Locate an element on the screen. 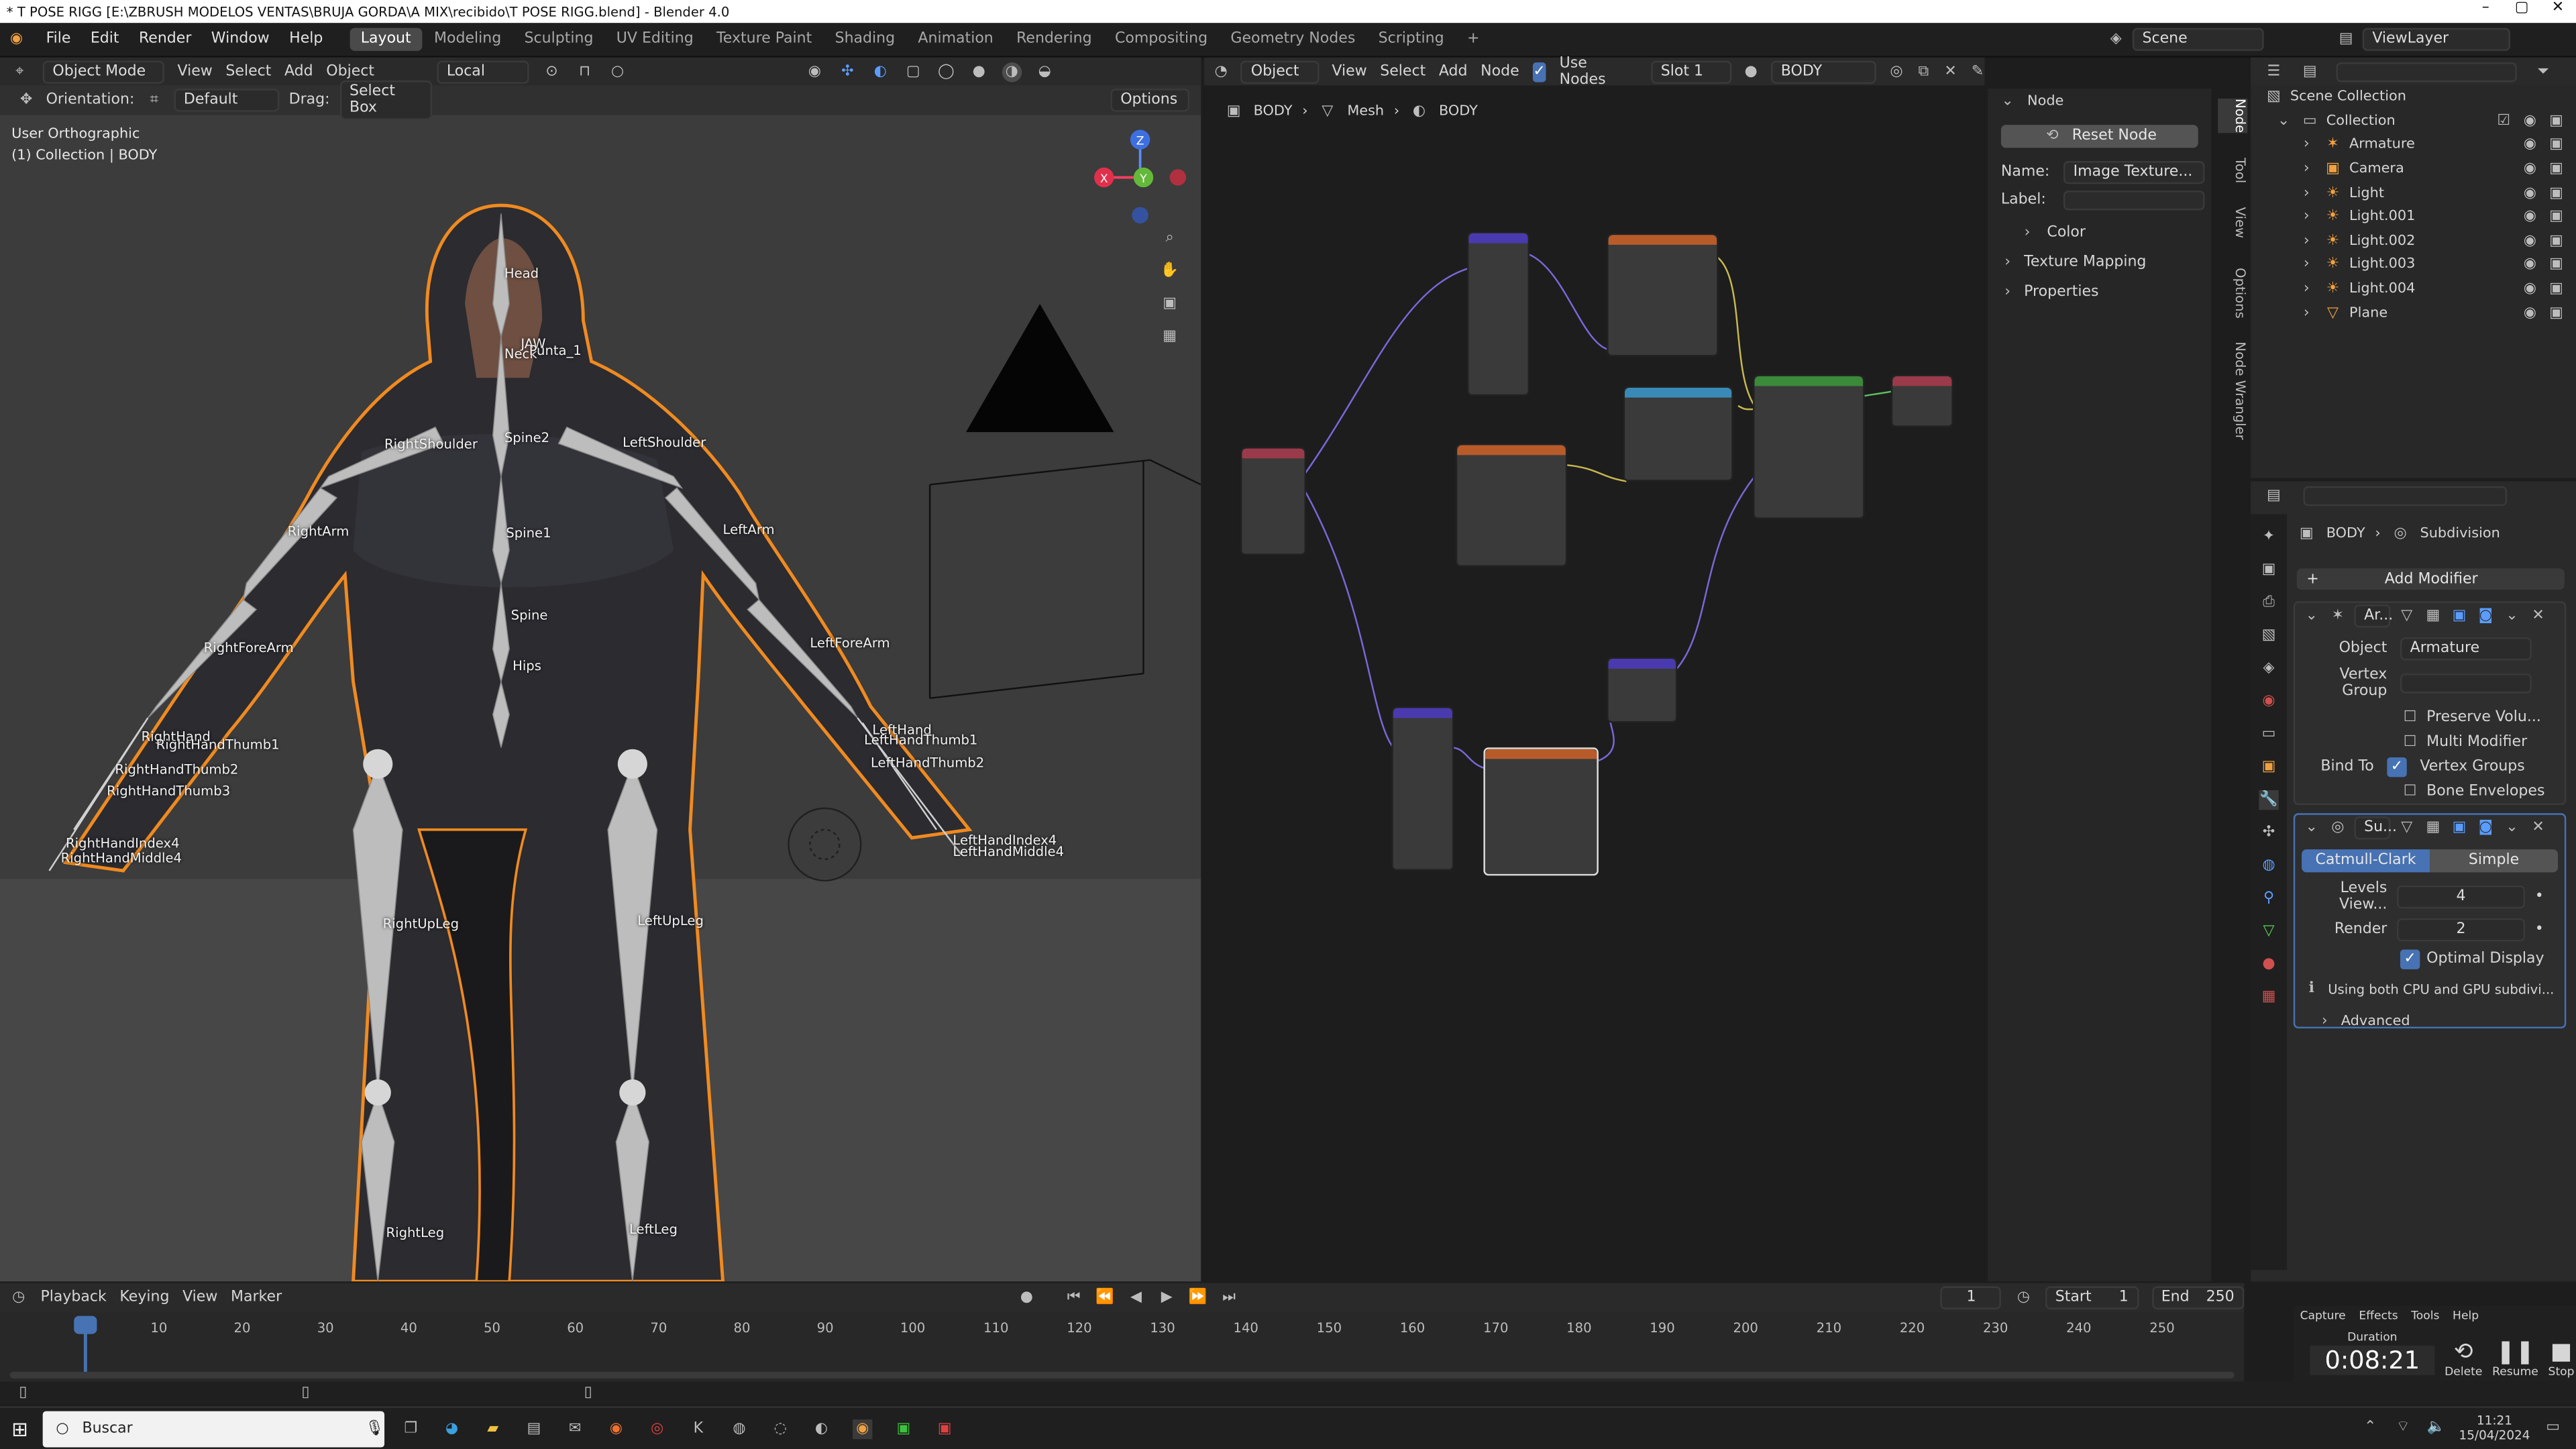 Image resolution: width=2576 pixels, height=1449 pixels. cage-toggle-icon: ▦ is located at coordinates (2433, 827).